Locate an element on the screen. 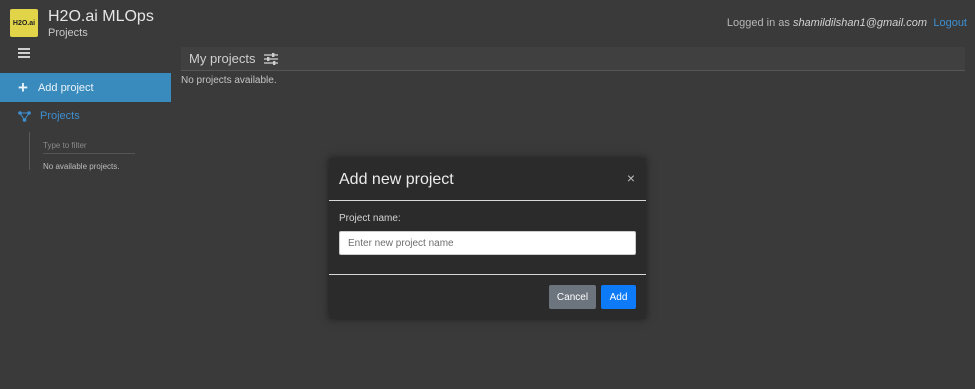  h2o-logo: H2O.ai is located at coordinates (24, 23).